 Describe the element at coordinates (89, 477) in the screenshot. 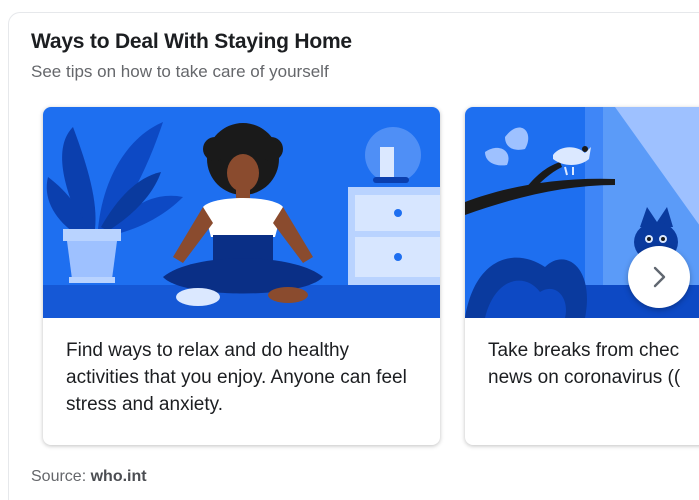

I see `source-attribution: Source: who.int` at that location.